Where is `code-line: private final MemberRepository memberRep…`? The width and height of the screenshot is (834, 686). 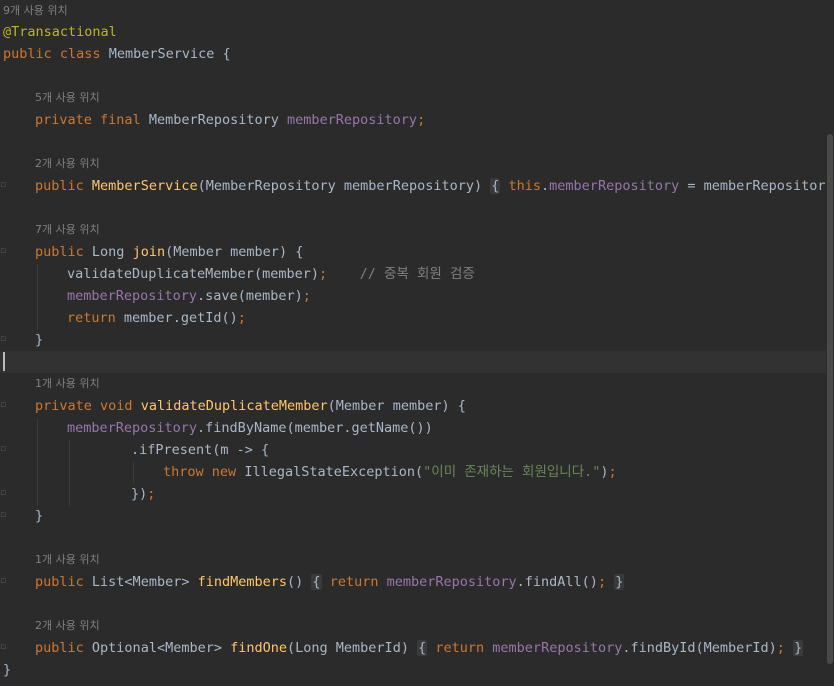 code-line: private final MemberRepository memberRep… is located at coordinates (230, 120).